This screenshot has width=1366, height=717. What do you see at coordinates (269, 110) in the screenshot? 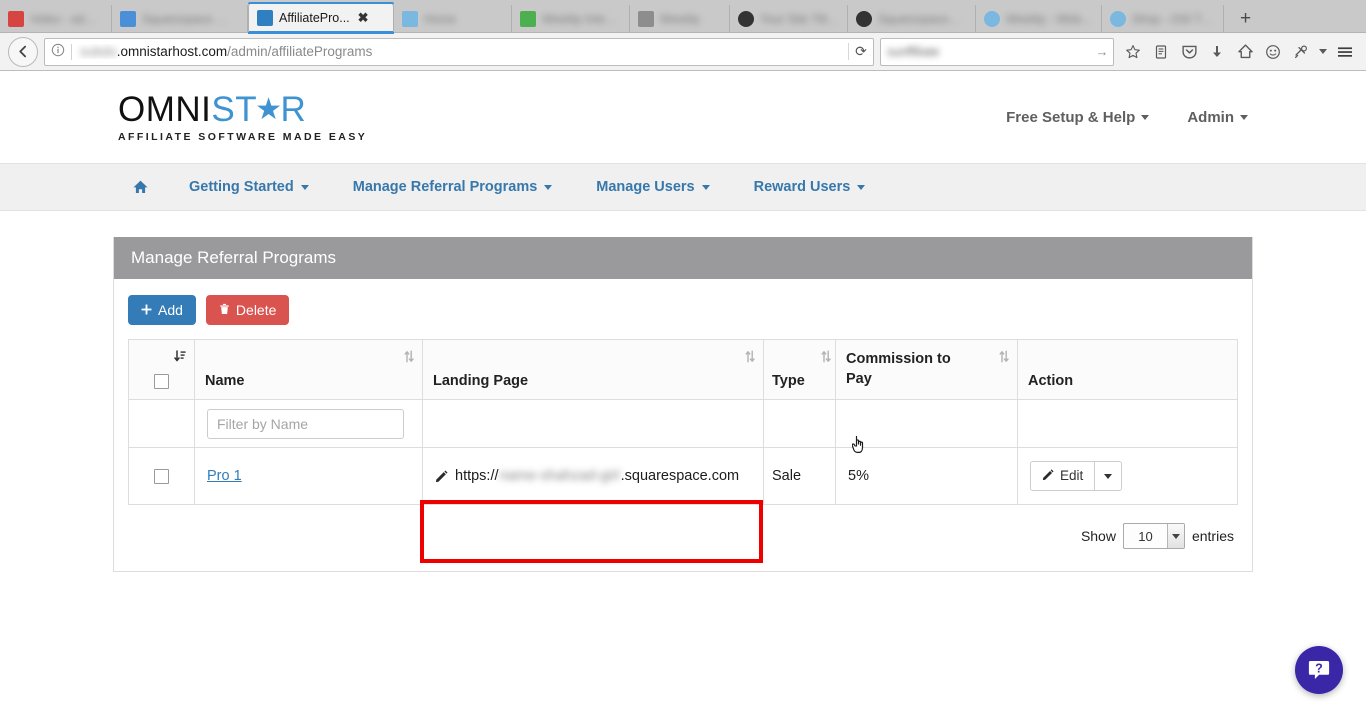
I see `logo-star-icon: ★` at bounding box center [269, 110].